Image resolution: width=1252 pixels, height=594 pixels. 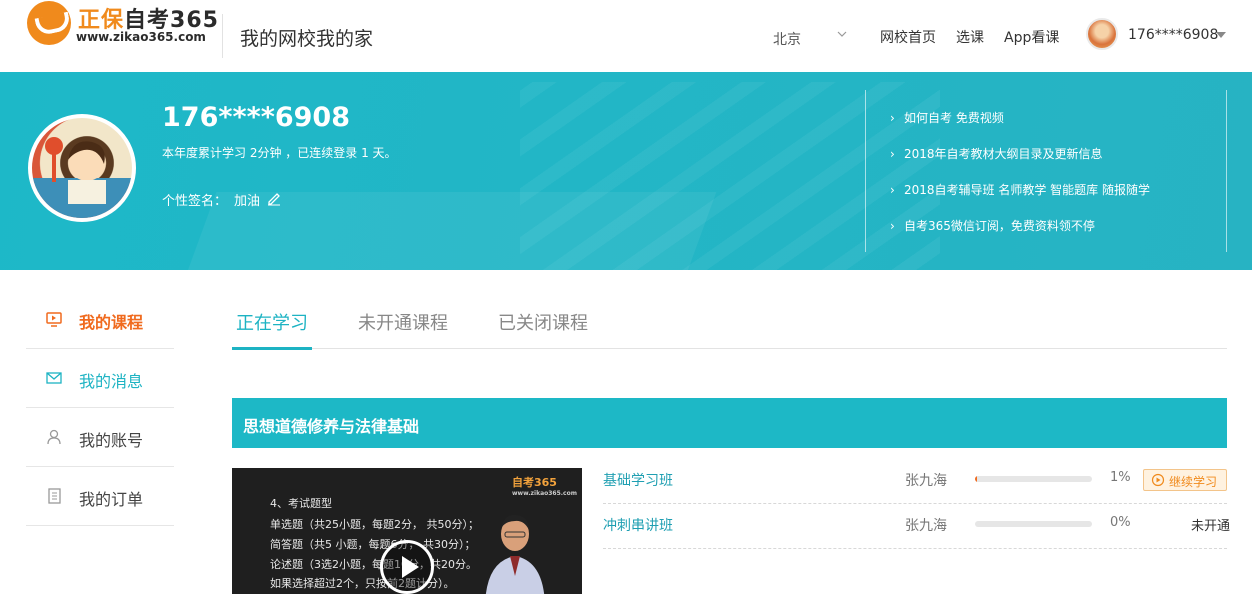 I want to click on user-icon, so click(x=54, y=437).